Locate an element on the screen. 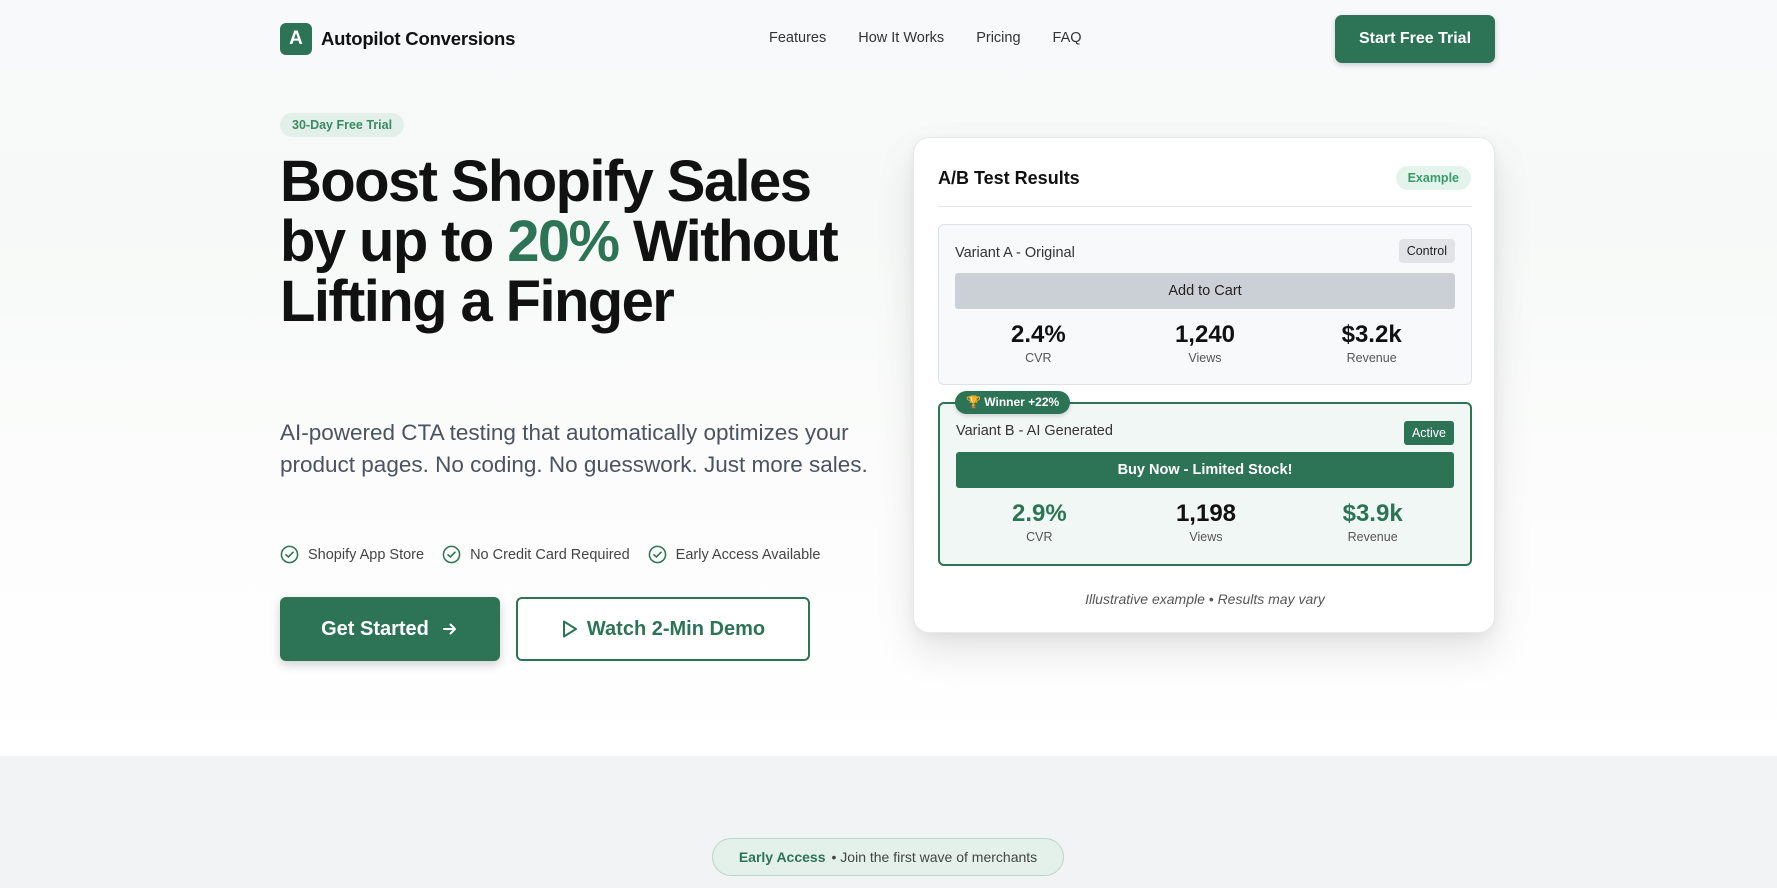 The image size is (1777, 888). stat-views: 1,198 Views is located at coordinates (1206, 522).